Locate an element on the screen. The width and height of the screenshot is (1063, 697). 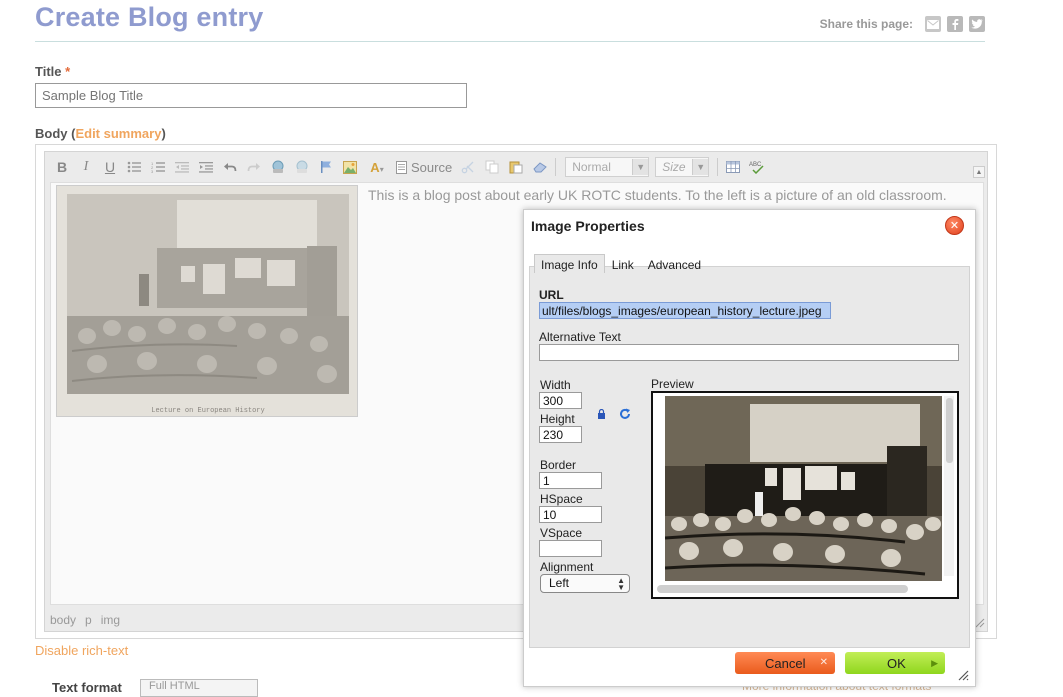
preview-horizontal-scrollbar is located at coordinates (782, 589).